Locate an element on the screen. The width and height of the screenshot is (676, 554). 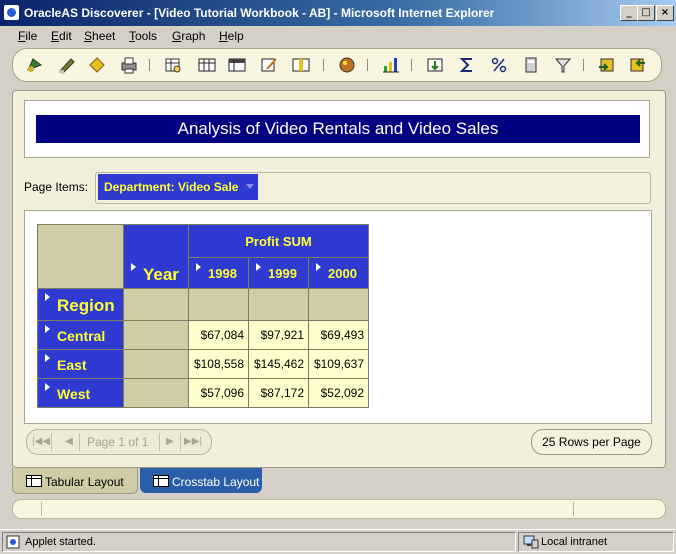
crosstab-icon is located at coordinates (237, 65).